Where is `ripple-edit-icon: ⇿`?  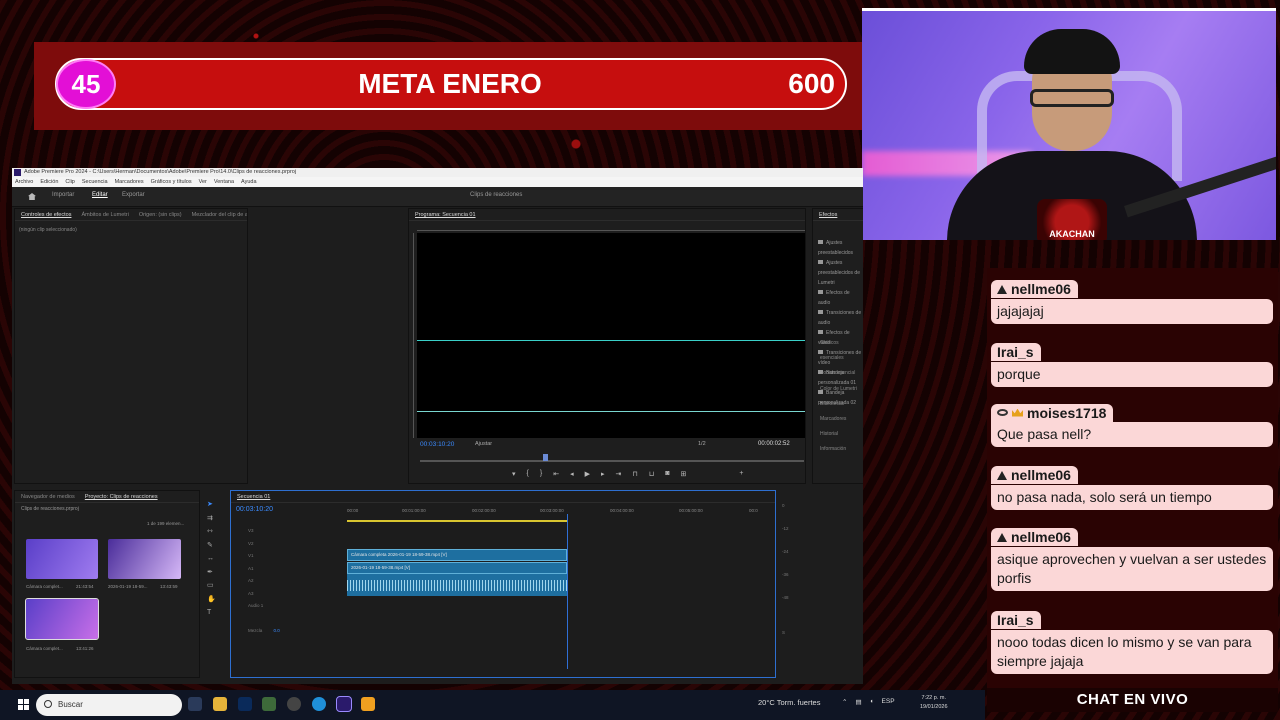
ripple-edit-icon: ⇿ is located at coordinates (211, 532).